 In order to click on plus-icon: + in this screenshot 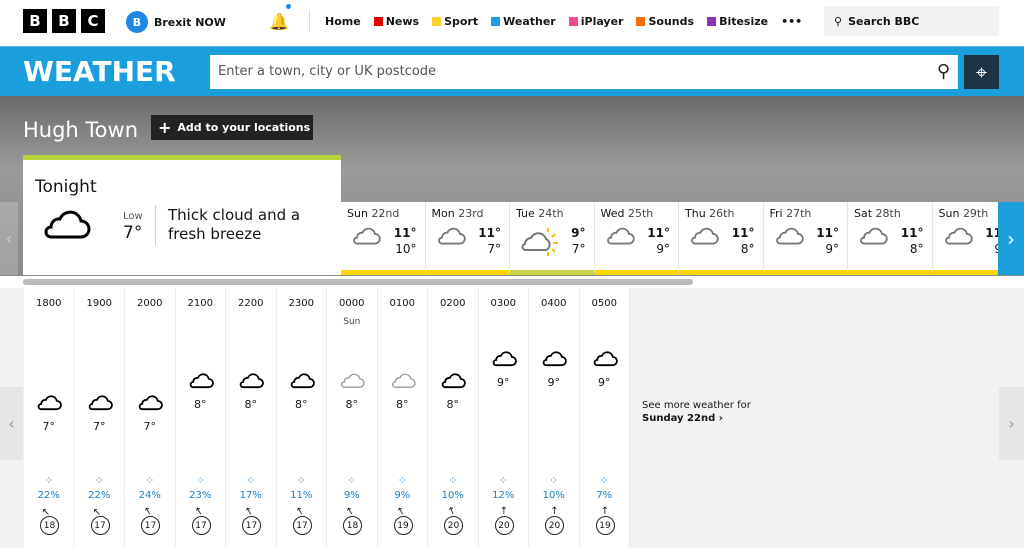, I will do `click(165, 127)`.